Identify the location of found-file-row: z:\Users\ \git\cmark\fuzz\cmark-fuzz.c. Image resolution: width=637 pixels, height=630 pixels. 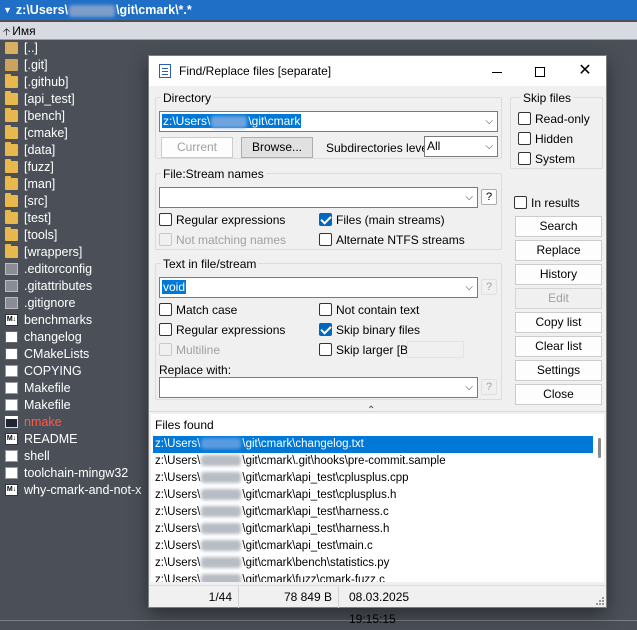
(373, 577).